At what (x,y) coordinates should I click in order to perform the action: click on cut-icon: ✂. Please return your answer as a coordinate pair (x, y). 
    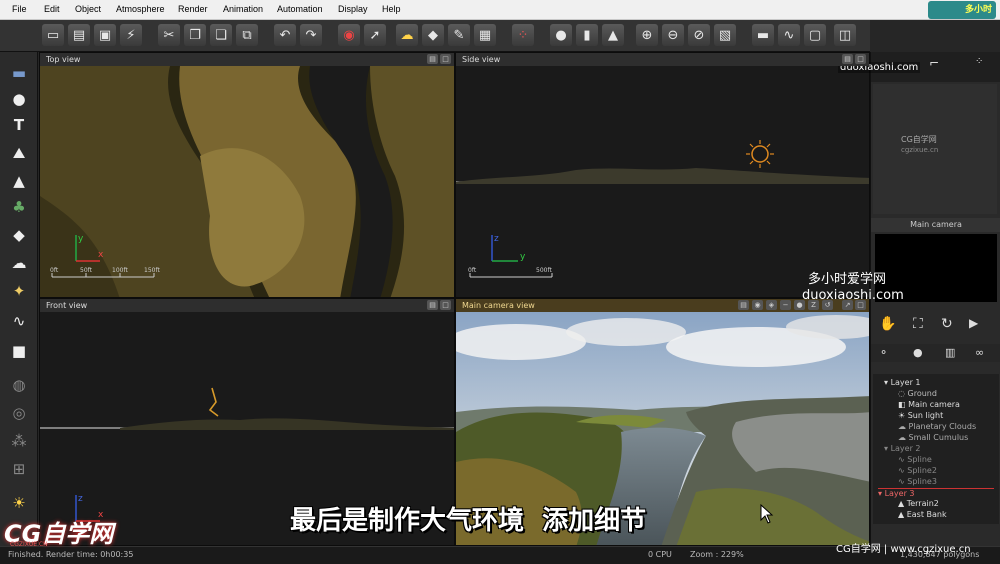
    Looking at the image, I should click on (169, 35).